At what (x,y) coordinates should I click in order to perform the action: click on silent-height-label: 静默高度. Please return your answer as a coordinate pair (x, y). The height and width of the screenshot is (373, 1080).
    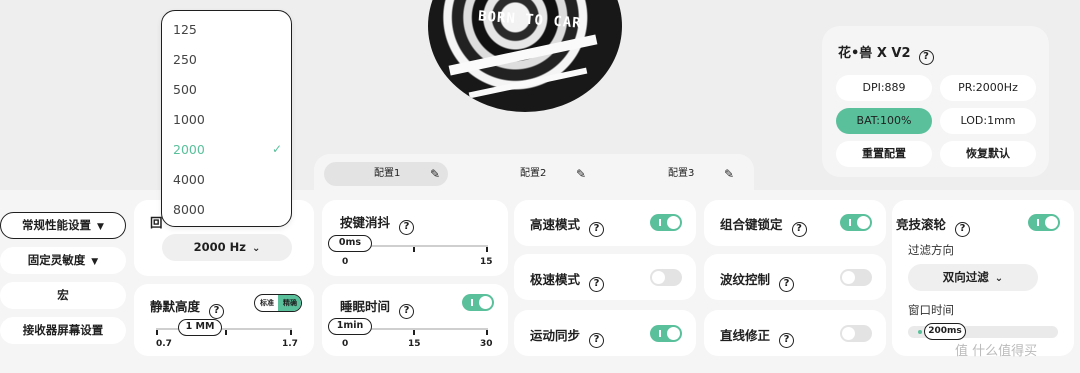
    Looking at the image, I should click on (175, 306).